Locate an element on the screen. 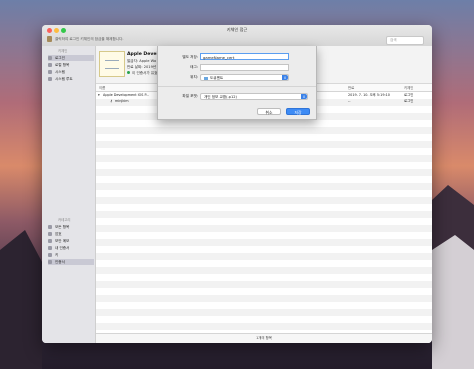 The image size is (474, 369). row-keychain: 로그인 is located at coordinates (409, 101).